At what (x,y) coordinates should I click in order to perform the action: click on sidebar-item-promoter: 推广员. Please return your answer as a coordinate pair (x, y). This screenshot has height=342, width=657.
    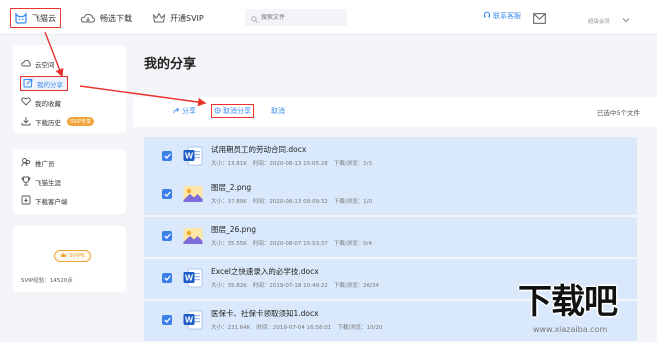
    Looking at the image, I should click on (38, 162).